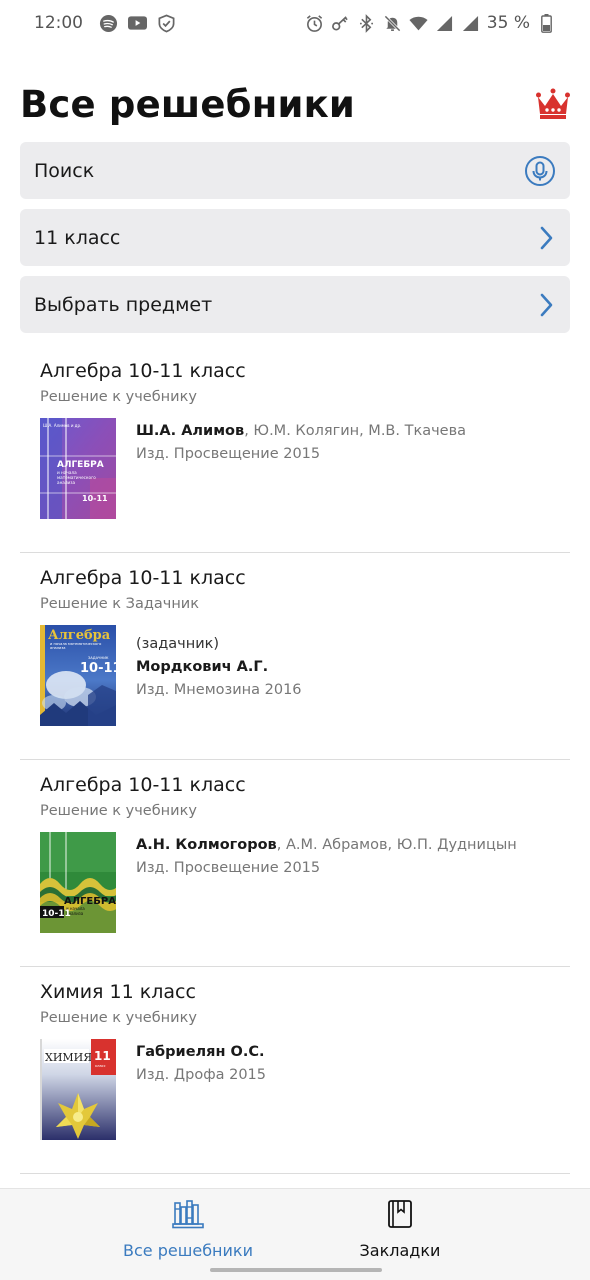  Describe the element at coordinates (295, 237) in the screenshot. I see `grade-selector: 11 класс` at that location.